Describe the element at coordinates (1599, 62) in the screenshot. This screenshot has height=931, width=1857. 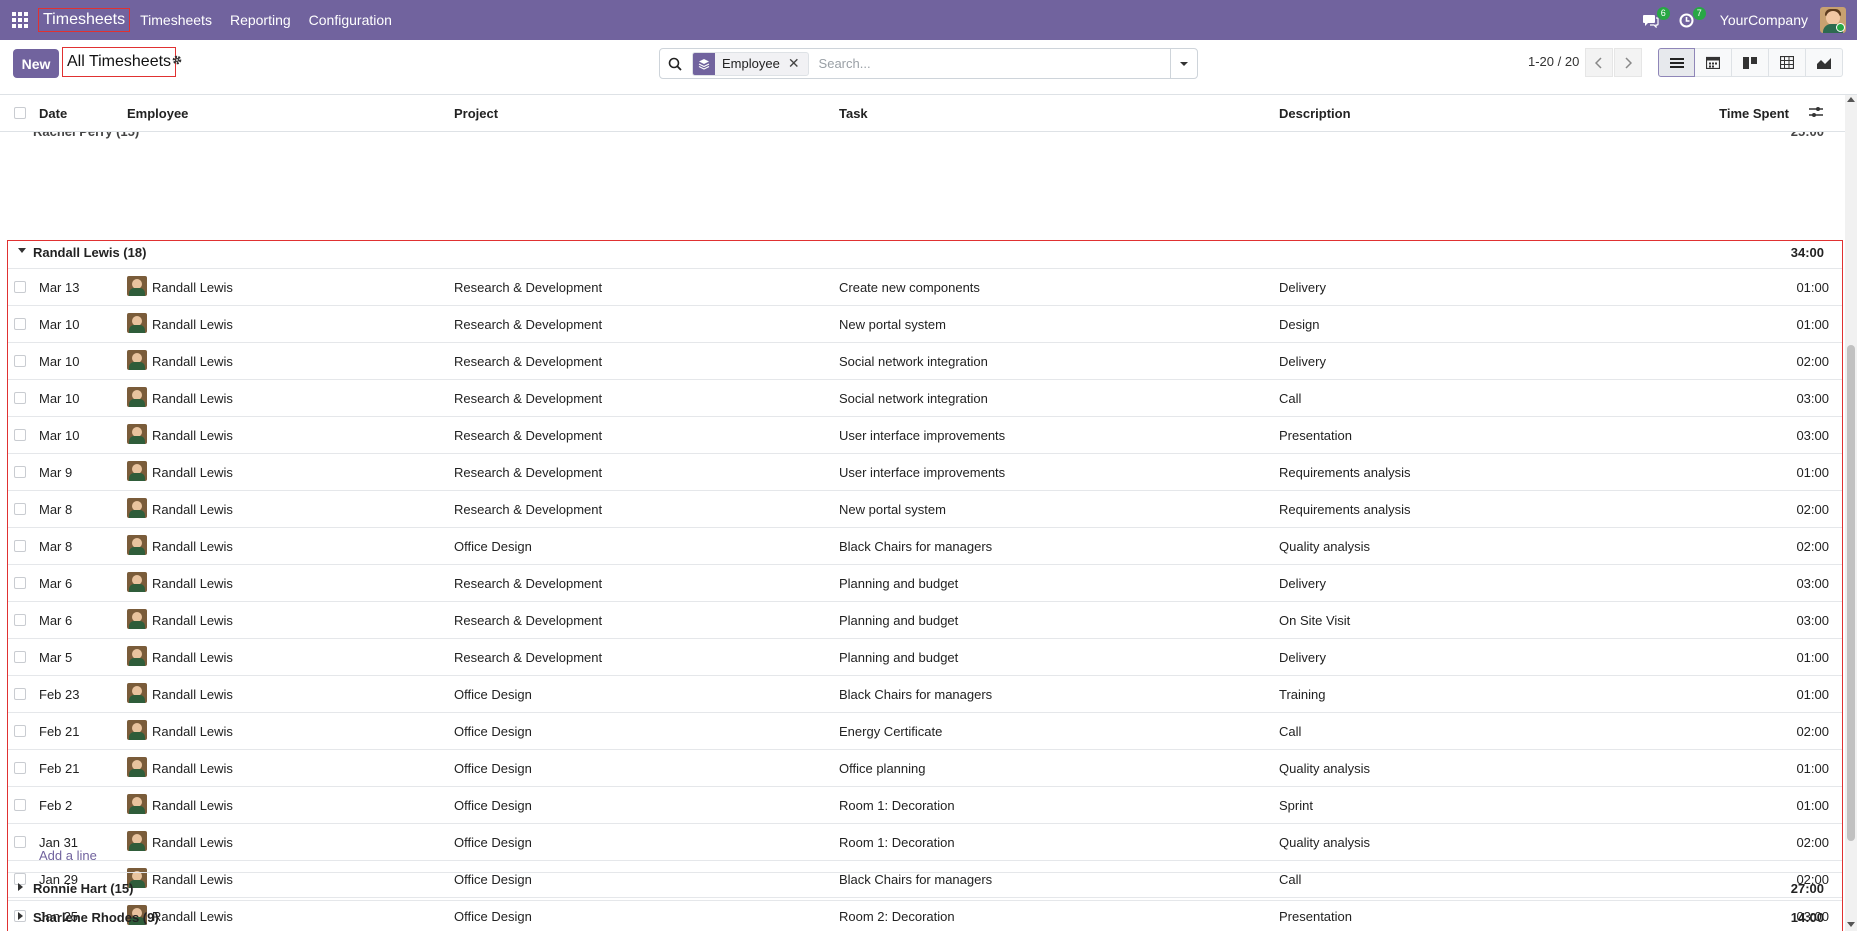
I see `pager-previous-button` at that location.